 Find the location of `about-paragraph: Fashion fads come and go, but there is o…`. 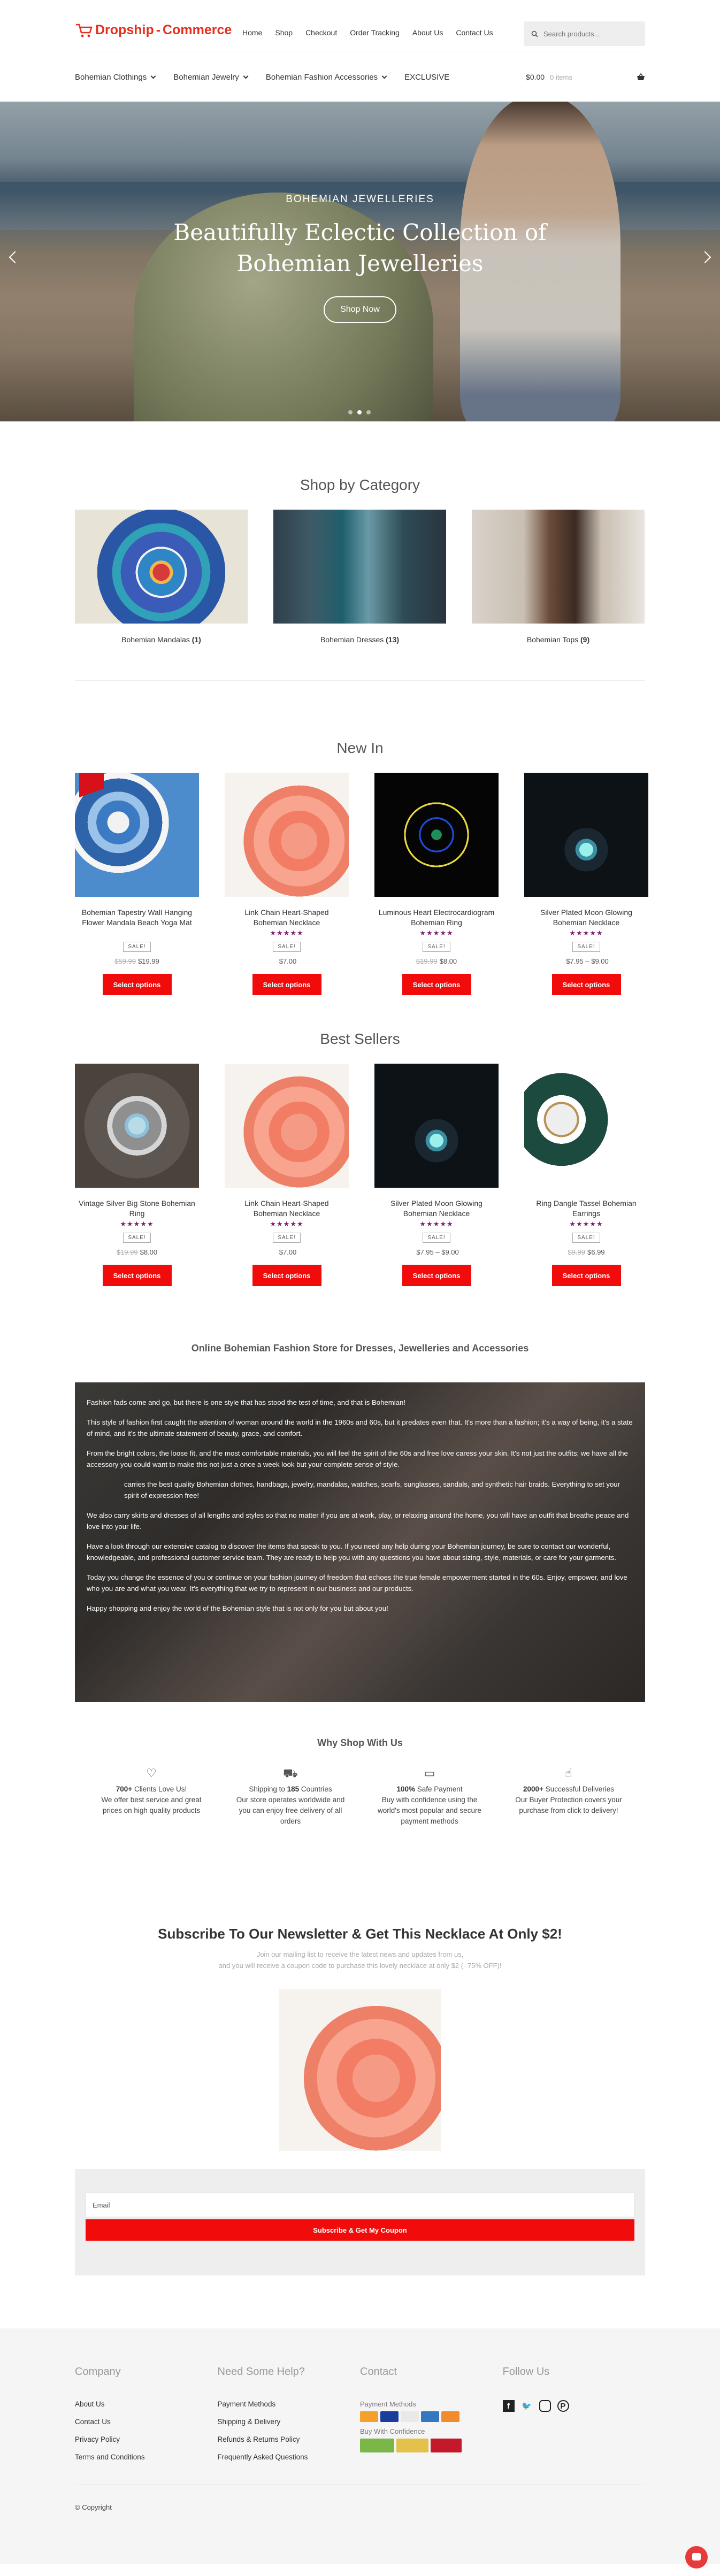

about-paragraph: Fashion fads come and go, but there is o… is located at coordinates (246, 1402).